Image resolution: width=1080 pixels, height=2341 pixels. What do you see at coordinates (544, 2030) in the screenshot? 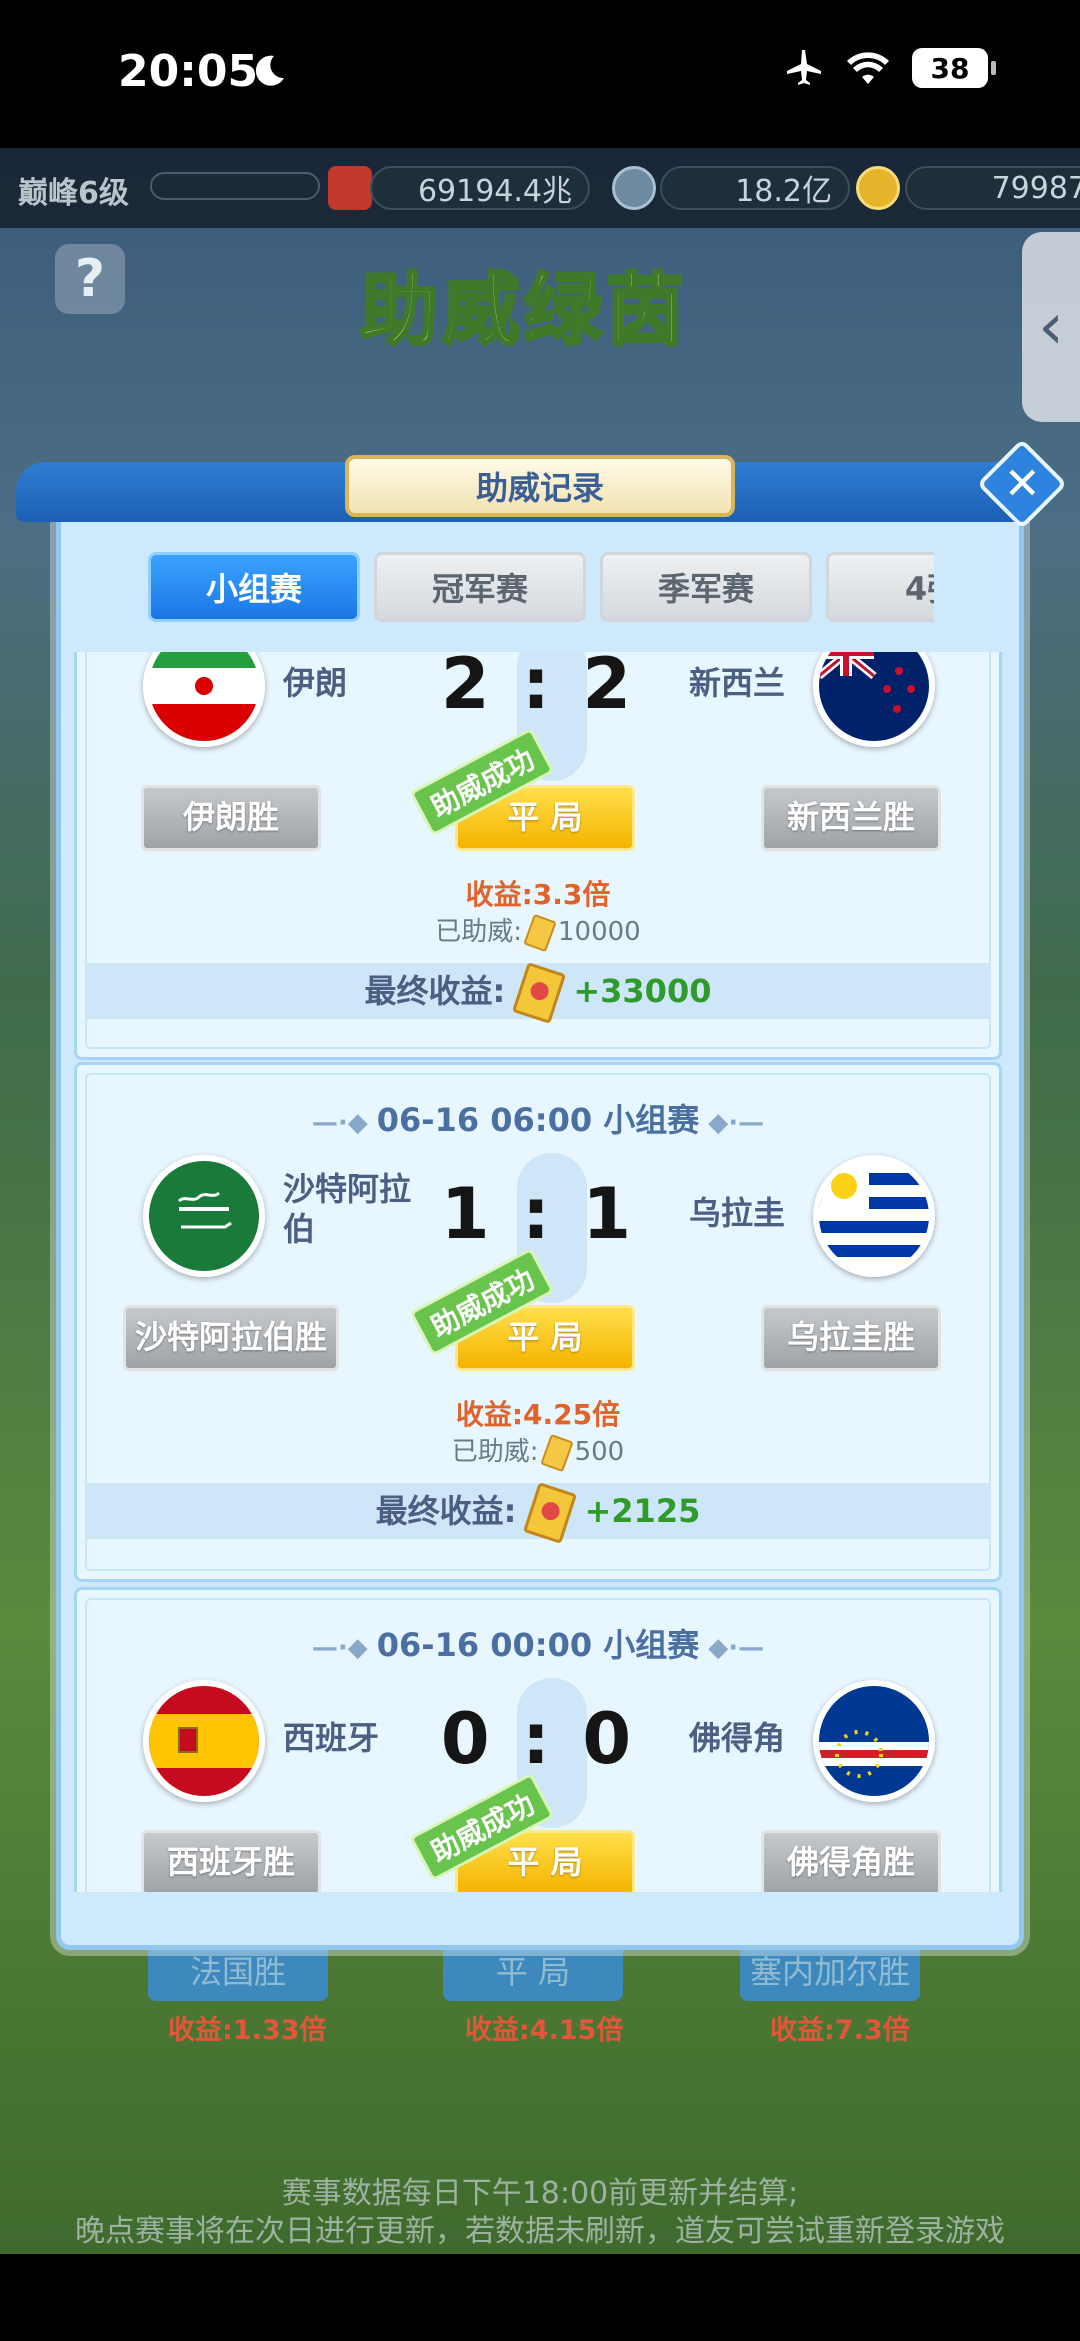
I see `bg-odds-2: 收益:4.15倍` at bounding box center [544, 2030].